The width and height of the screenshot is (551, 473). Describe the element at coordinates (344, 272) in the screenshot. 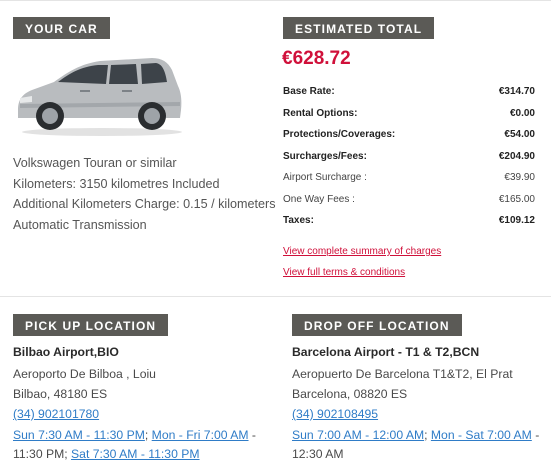

I see `terms-conditions-link: View full terms & conditions` at that location.